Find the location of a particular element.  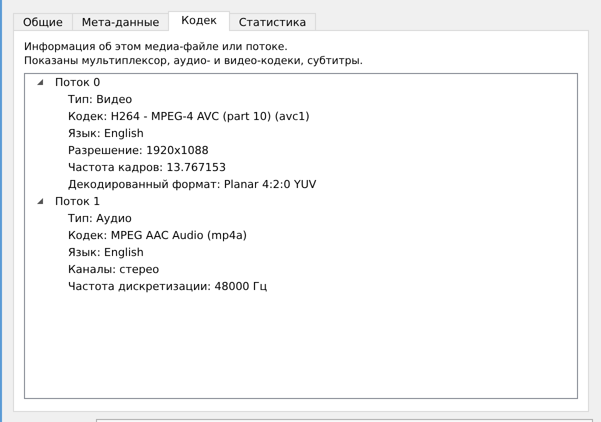

tab: Мета-данные is located at coordinates (121, 21).